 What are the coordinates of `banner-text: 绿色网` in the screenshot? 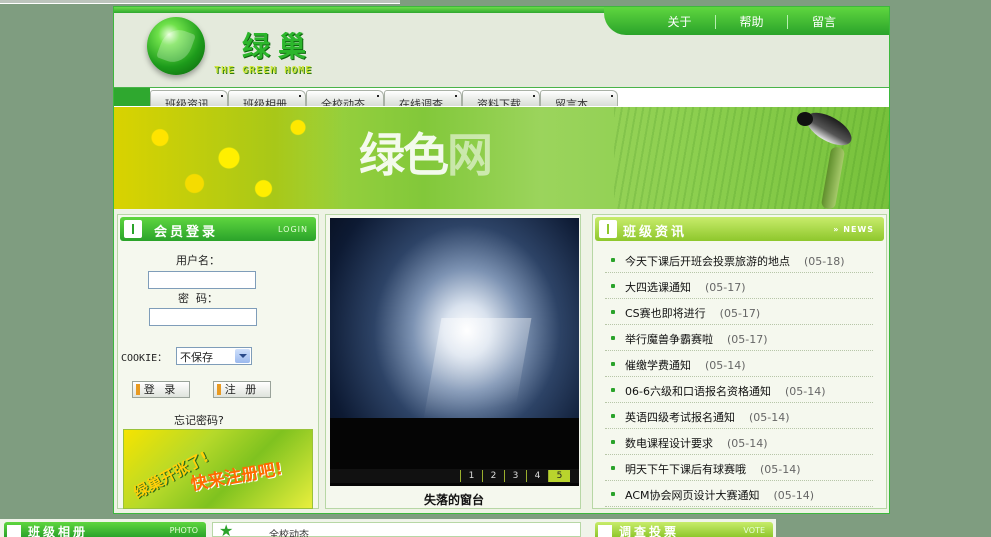 It's located at (426, 152).